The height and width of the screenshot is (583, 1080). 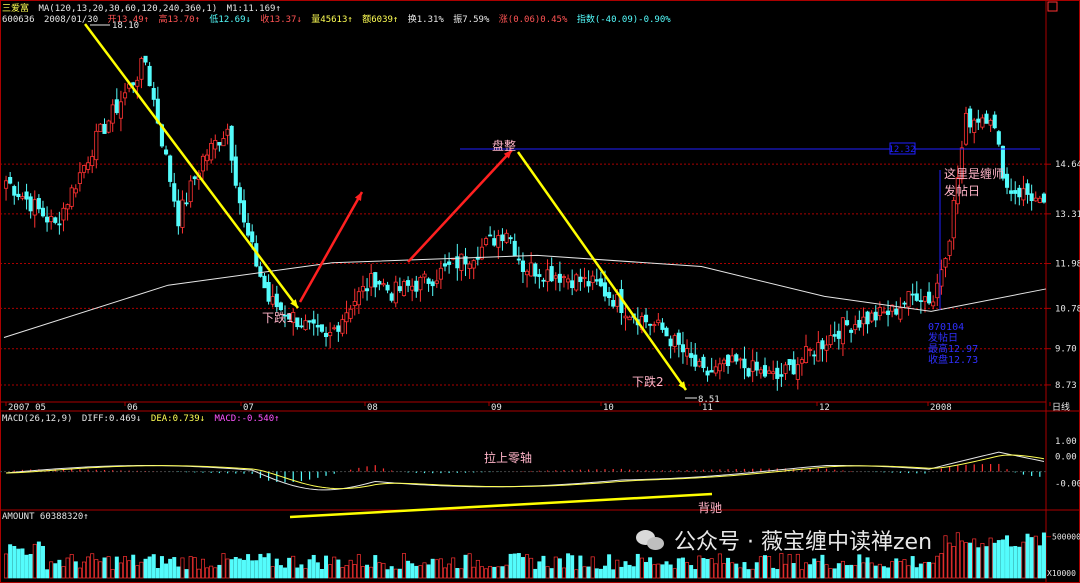 What do you see at coordinates (608, 408) in the screenshot?
I see `x-axis-label: 10` at bounding box center [608, 408].